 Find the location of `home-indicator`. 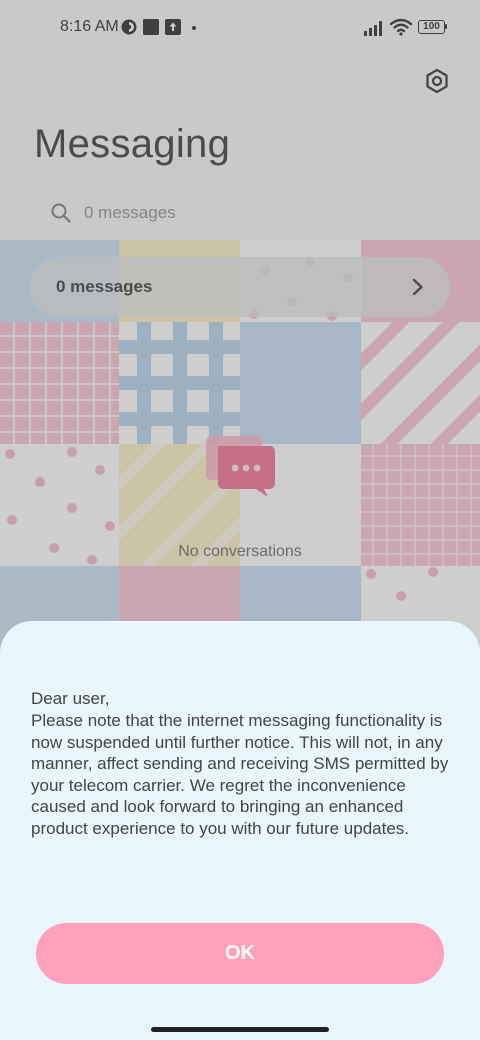

home-indicator is located at coordinates (240, 1029).